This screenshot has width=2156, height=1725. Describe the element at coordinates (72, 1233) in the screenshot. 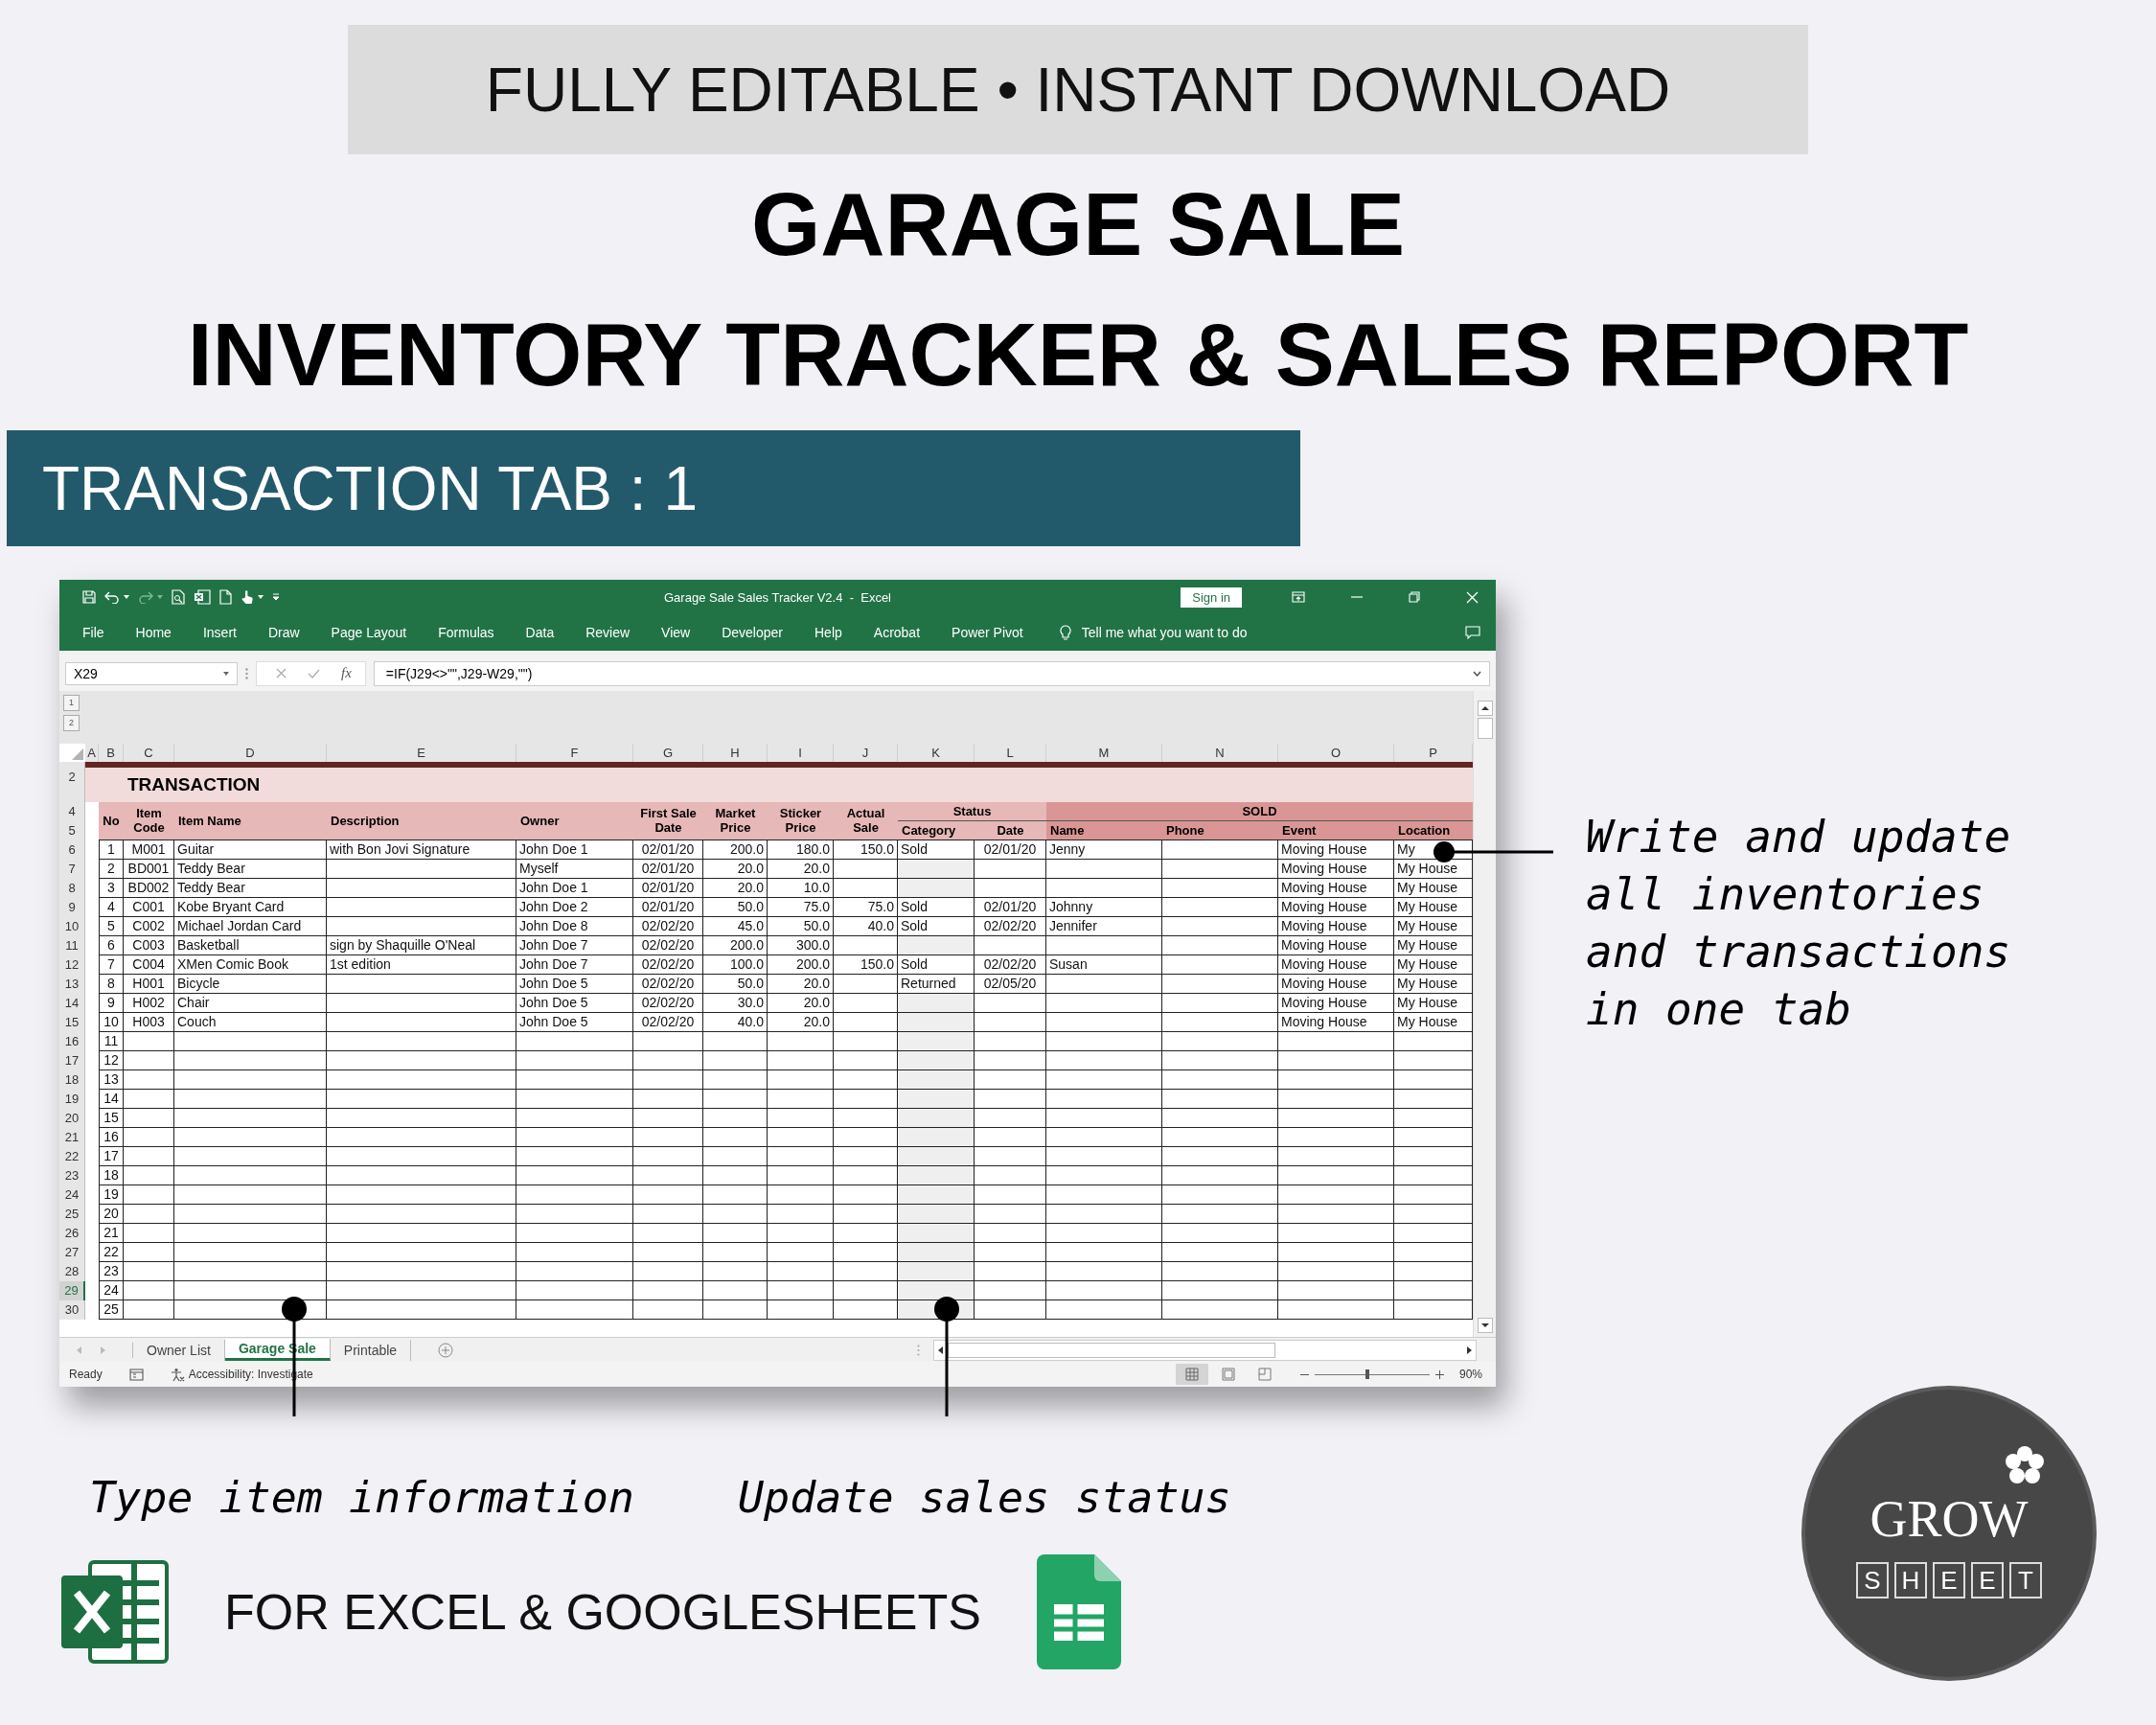

I see `row-number: 26` at that location.